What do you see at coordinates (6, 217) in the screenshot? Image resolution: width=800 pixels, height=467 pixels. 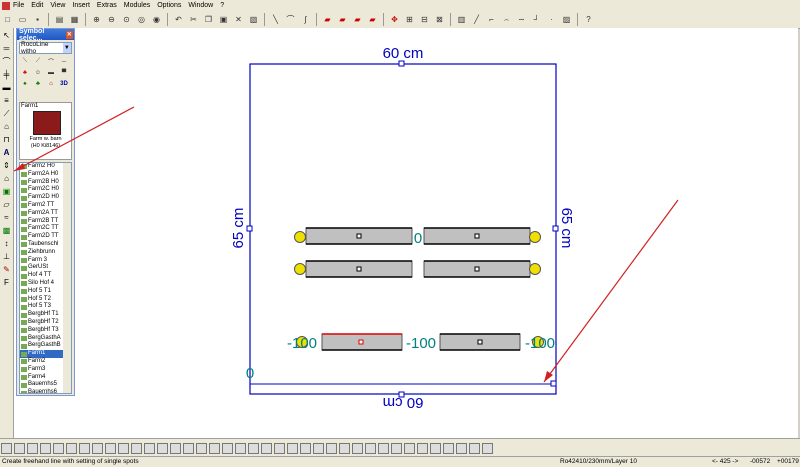 I see `water-tool-icon: ≈` at bounding box center [6, 217].